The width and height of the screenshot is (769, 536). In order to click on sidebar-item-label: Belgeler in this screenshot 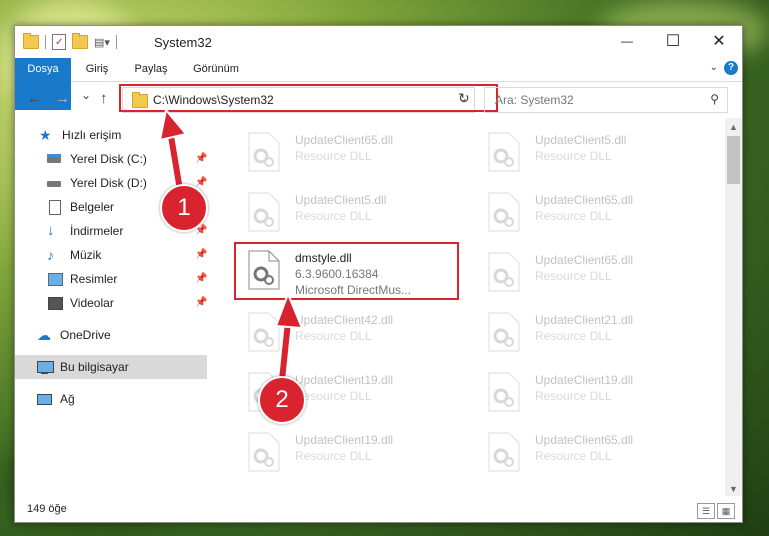, I will do `click(92, 207)`.